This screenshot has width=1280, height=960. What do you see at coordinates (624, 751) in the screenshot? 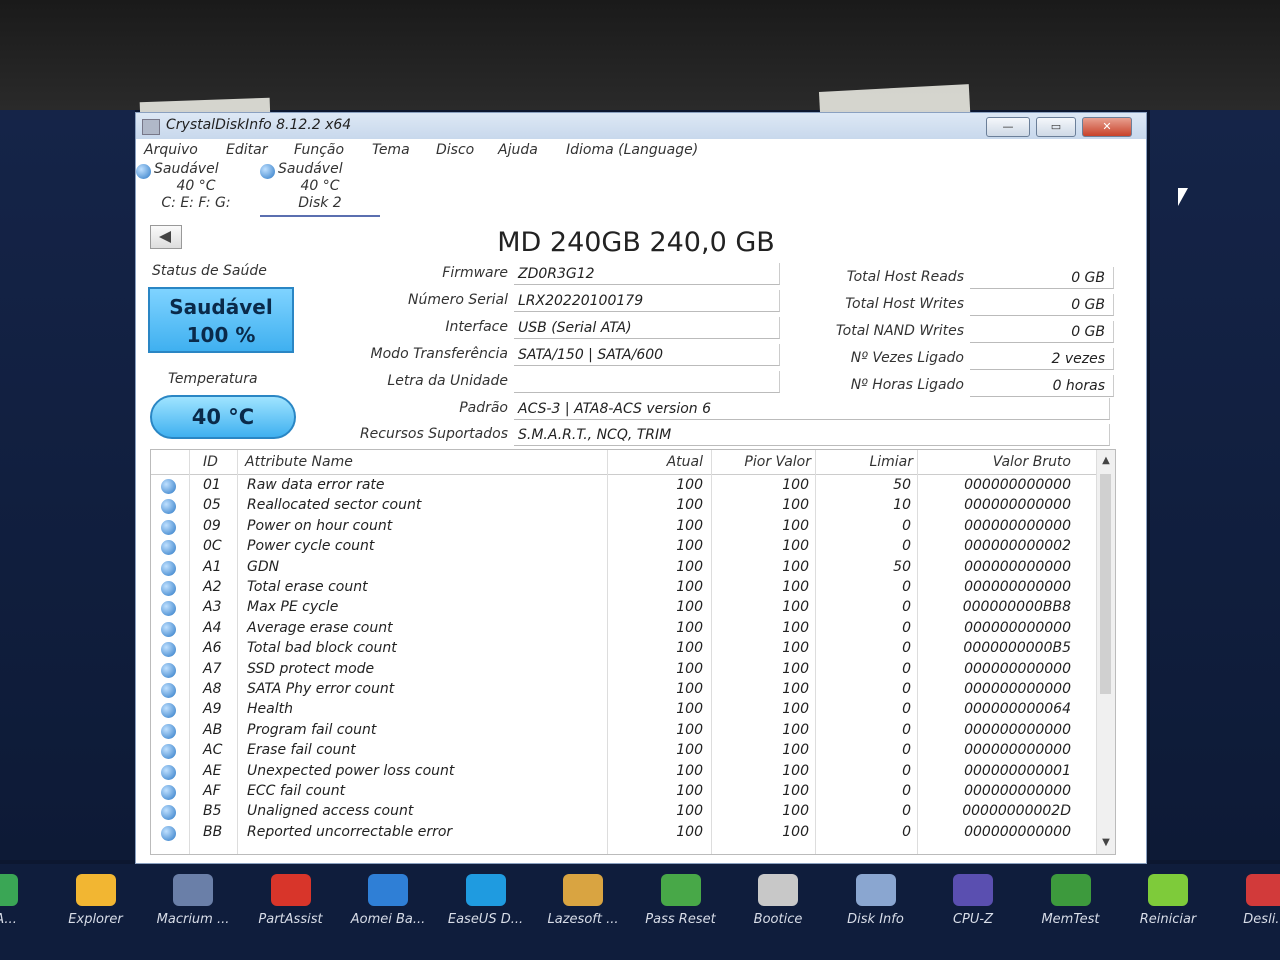
I see `table-row: AC Erase fail count 100 100 0 000000000000` at bounding box center [624, 751].